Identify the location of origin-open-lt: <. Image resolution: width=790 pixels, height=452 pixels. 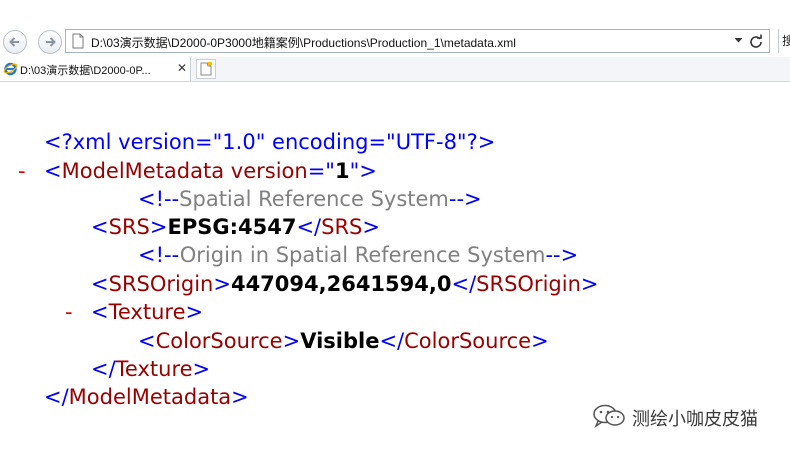
(100, 284).